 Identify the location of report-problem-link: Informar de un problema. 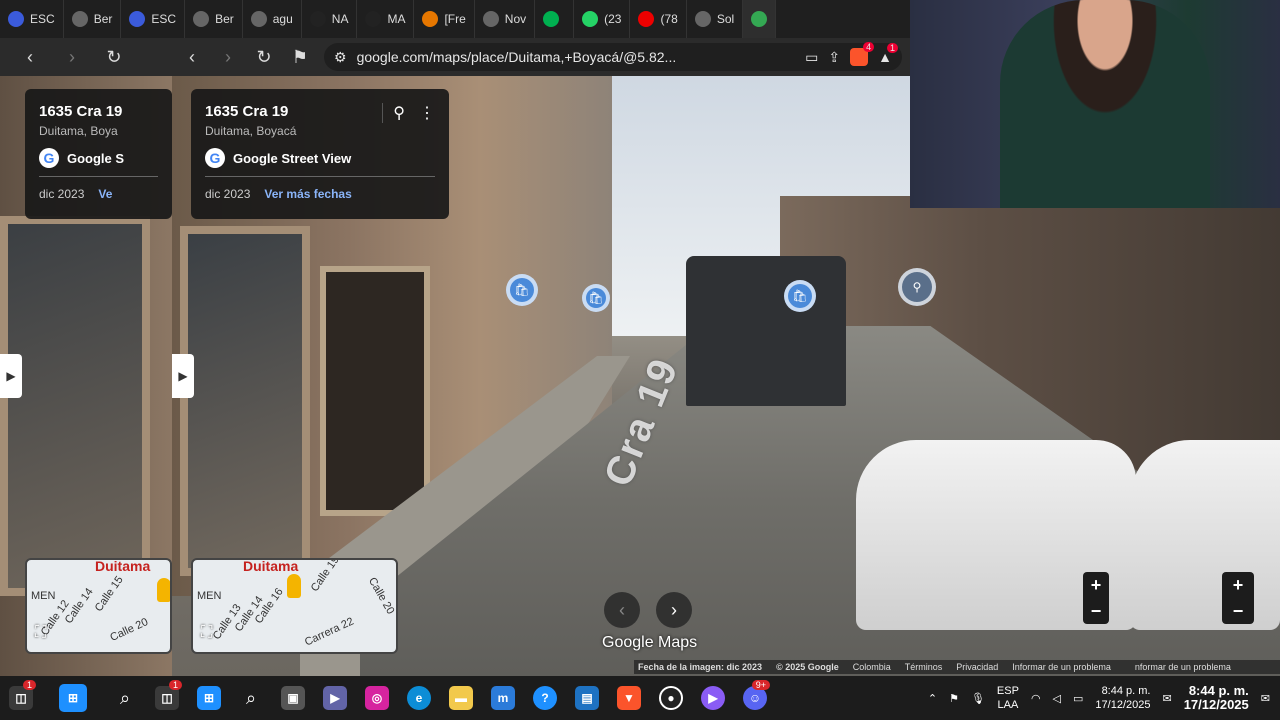
(1061, 667).